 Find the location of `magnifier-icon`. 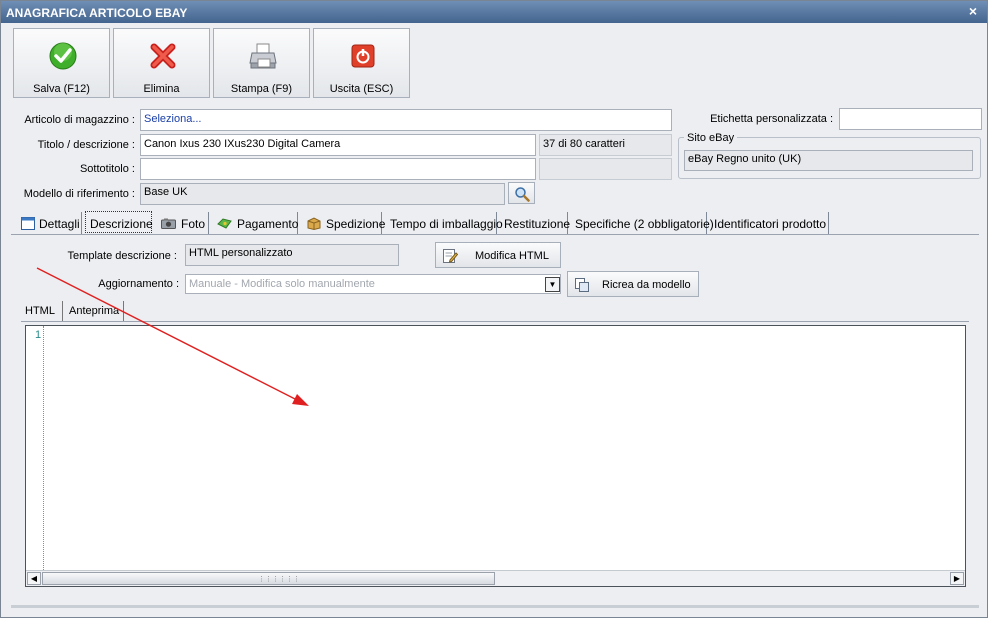

magnifier-icon is located at coordinates (522, 194).